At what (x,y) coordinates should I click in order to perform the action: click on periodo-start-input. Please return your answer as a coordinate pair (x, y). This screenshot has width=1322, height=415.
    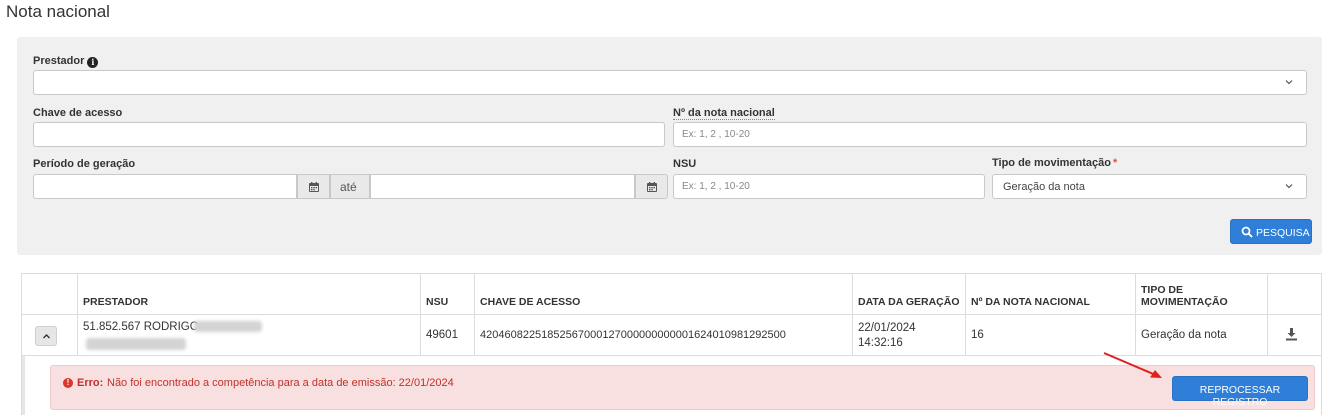
    Looking at the image, I should click on (165, 186).